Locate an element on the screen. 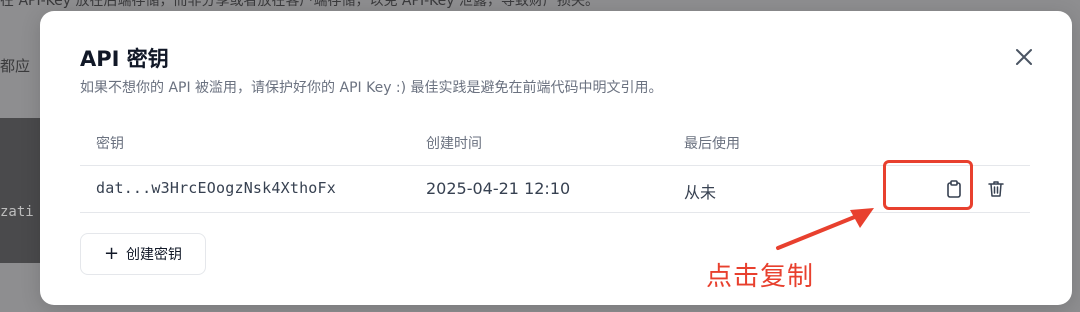 This screenshot has height=312, width=1080. header-key: 密钥 is located at coordinates (110, 144).